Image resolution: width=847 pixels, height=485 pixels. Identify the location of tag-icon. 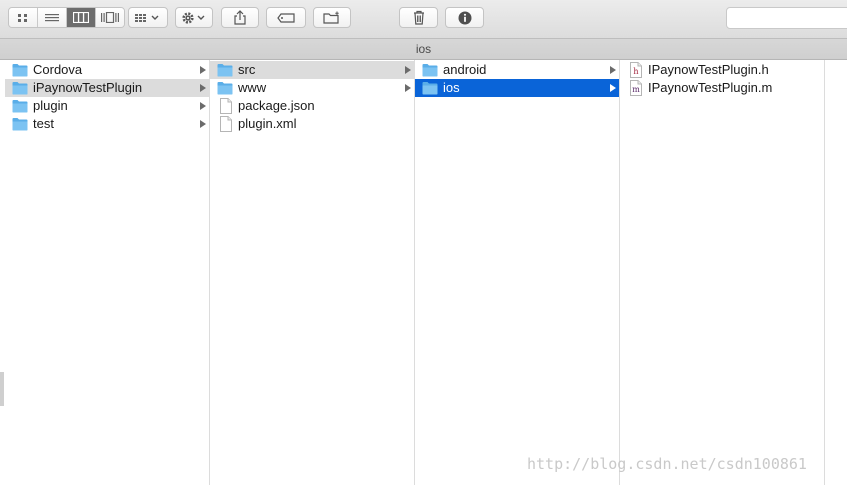
(286, 17).